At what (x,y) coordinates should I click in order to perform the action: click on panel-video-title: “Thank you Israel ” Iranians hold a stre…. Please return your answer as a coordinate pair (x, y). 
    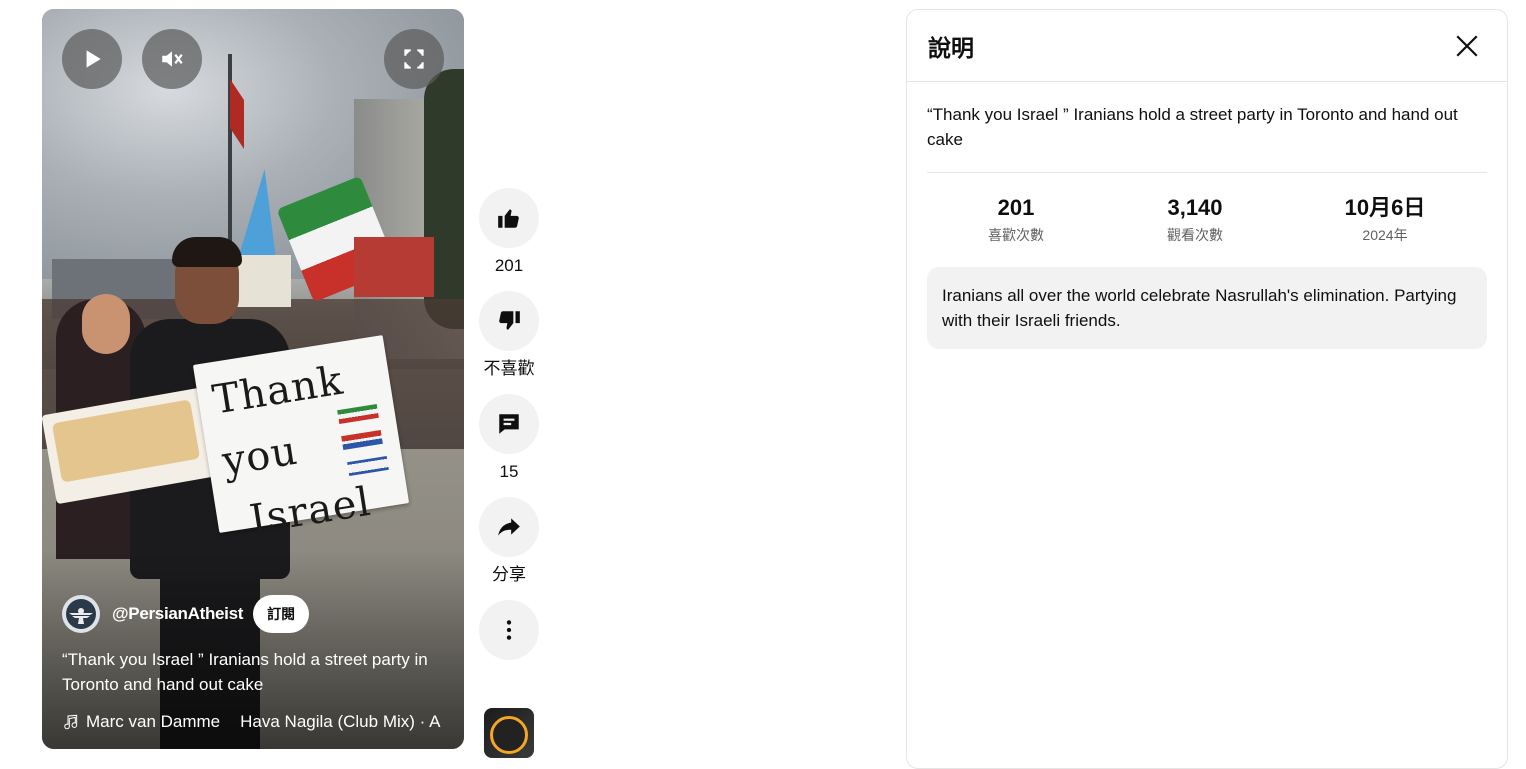
    Looking at the image, I should click on (1207, 137).